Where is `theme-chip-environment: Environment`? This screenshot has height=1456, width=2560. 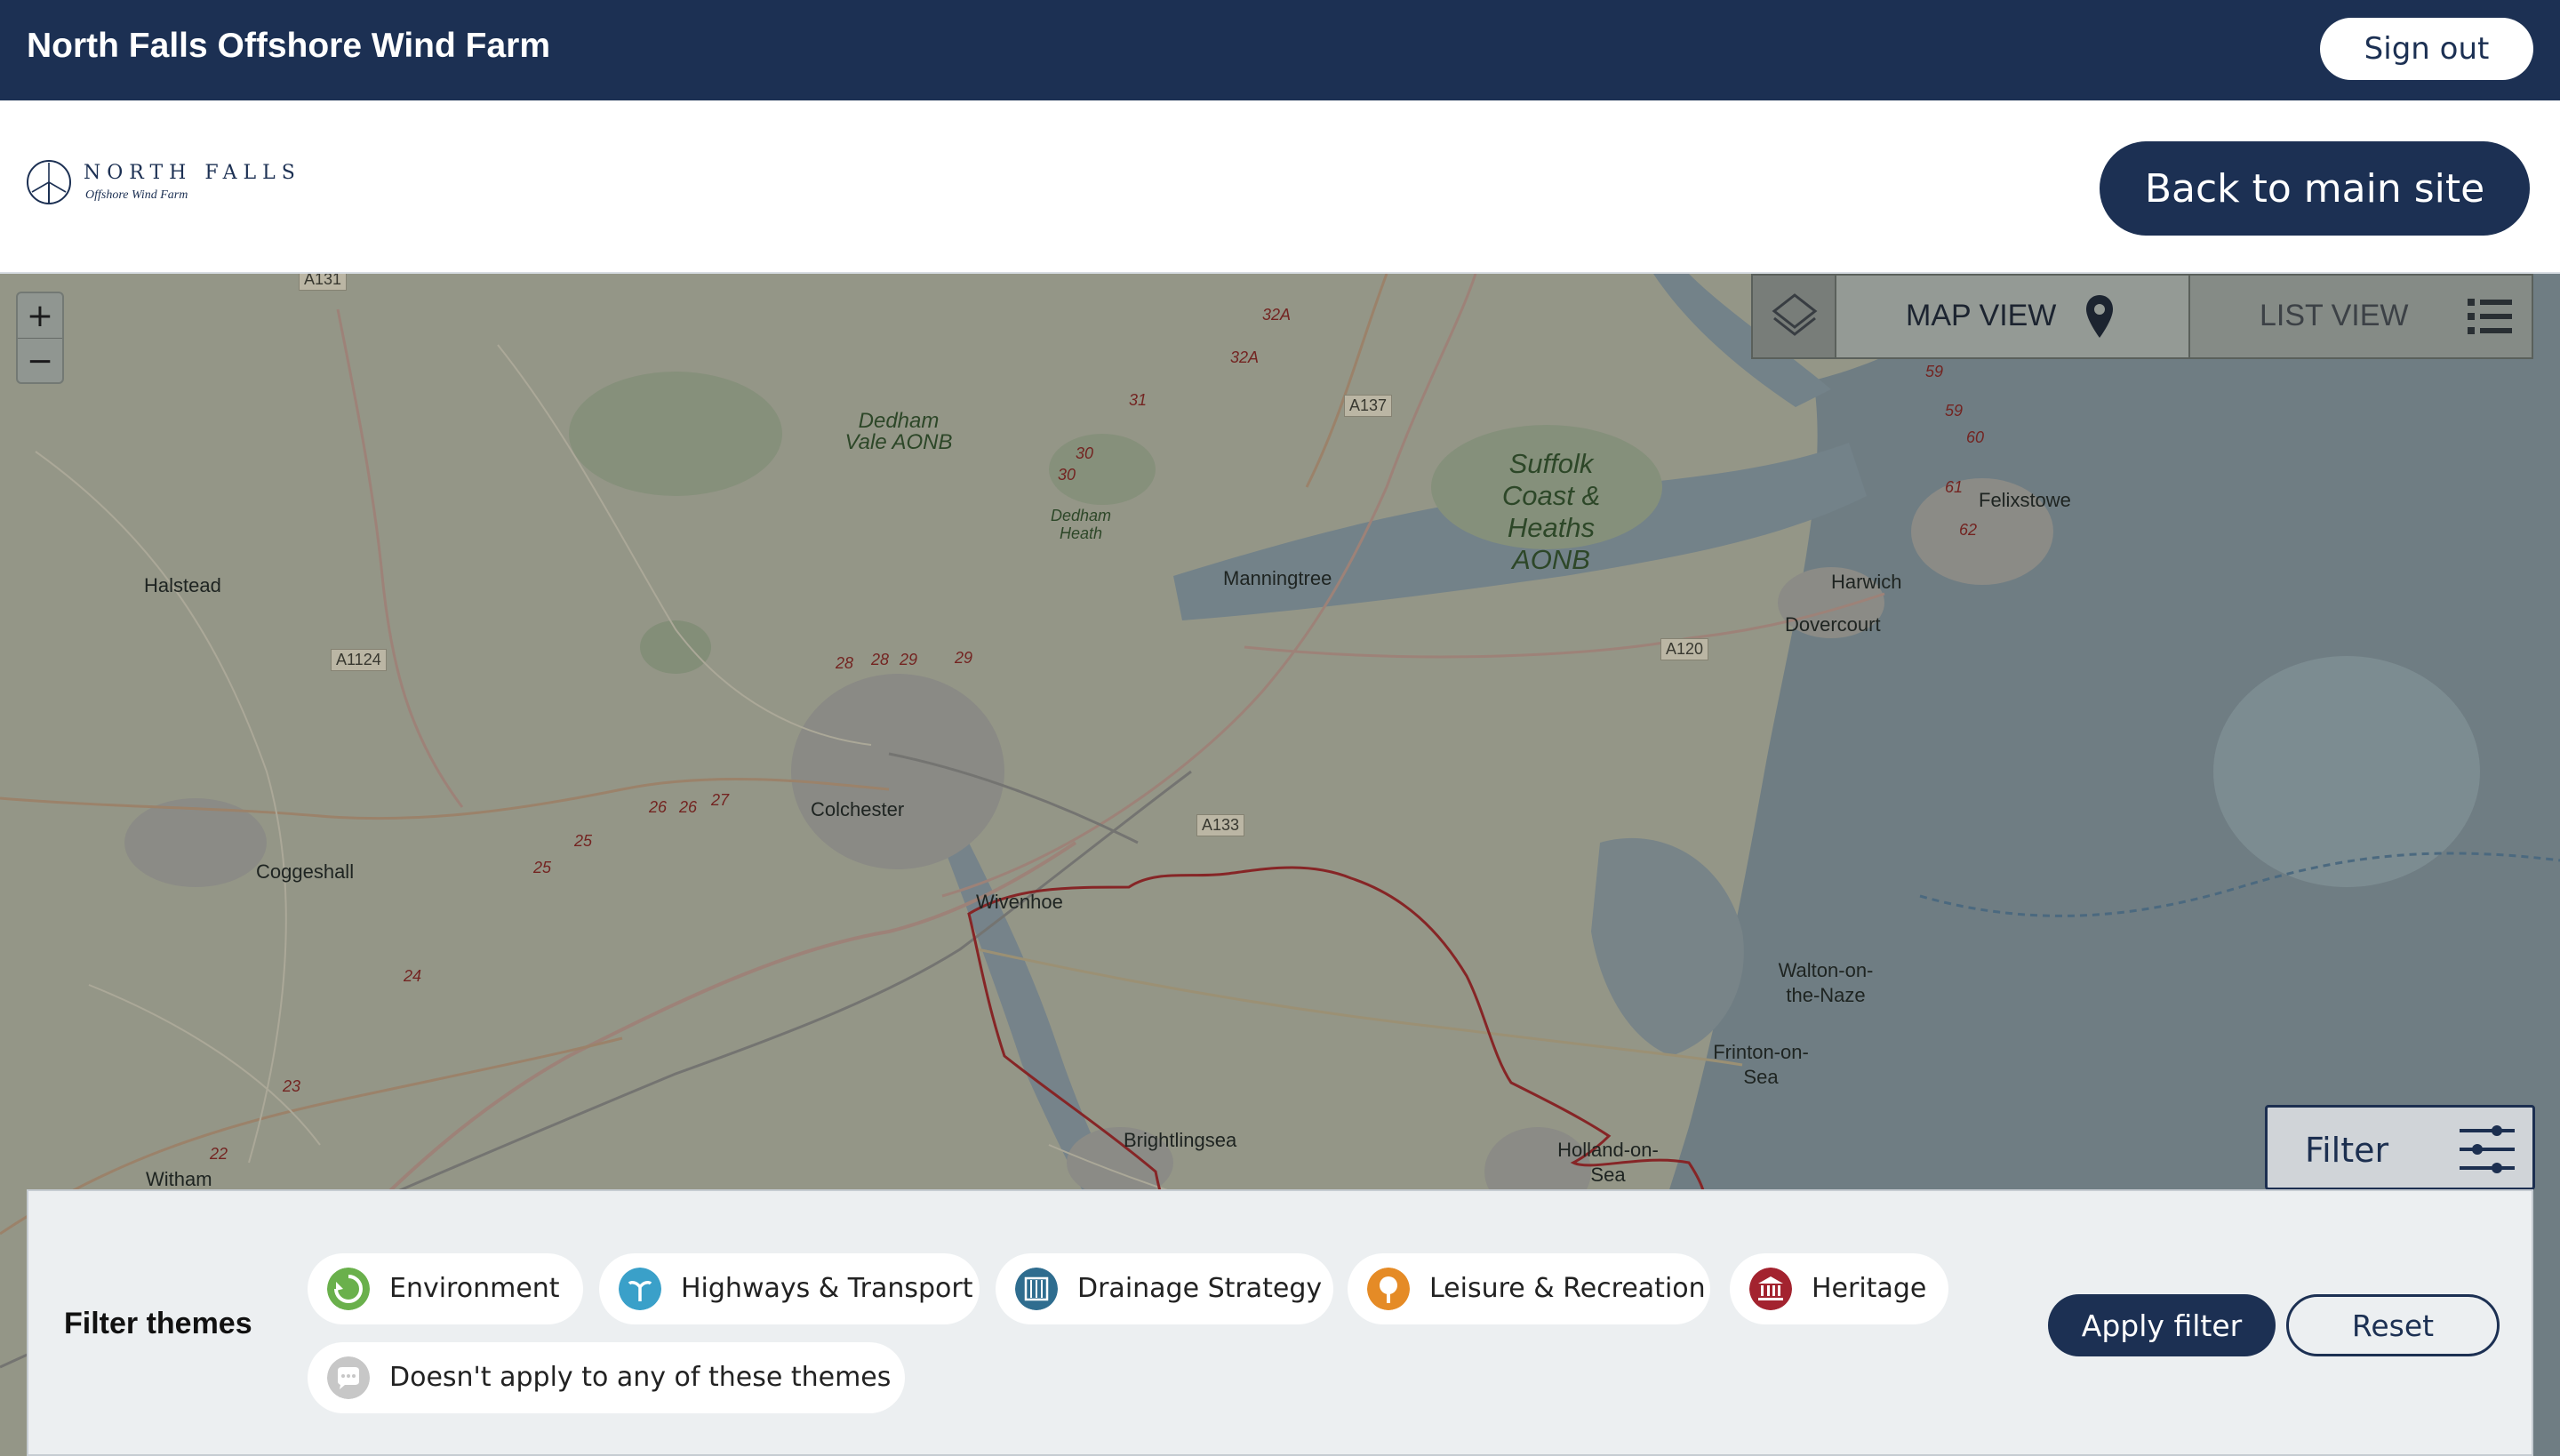 theme-chip-environment: Environment is located at coordinates (445, 1288).